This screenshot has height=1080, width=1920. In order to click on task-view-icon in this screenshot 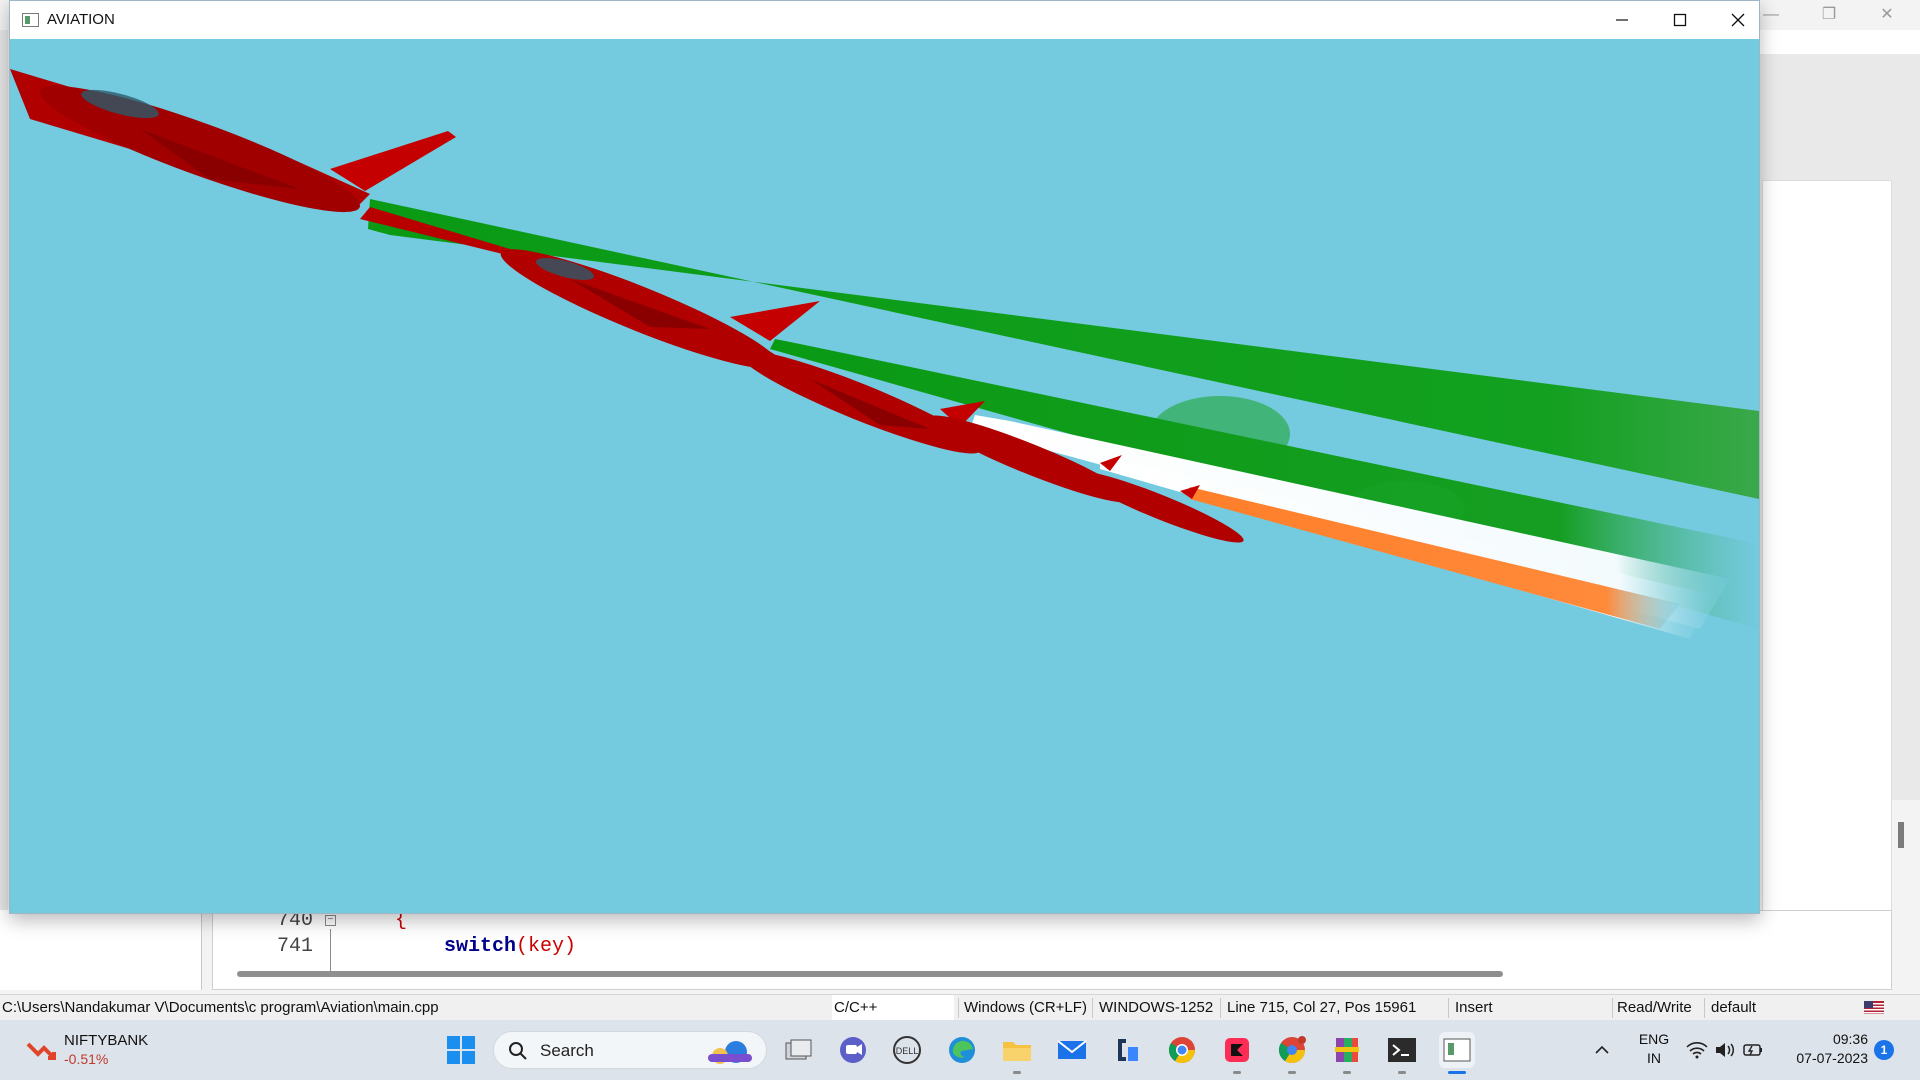, I will do `click(798, 1049)`.